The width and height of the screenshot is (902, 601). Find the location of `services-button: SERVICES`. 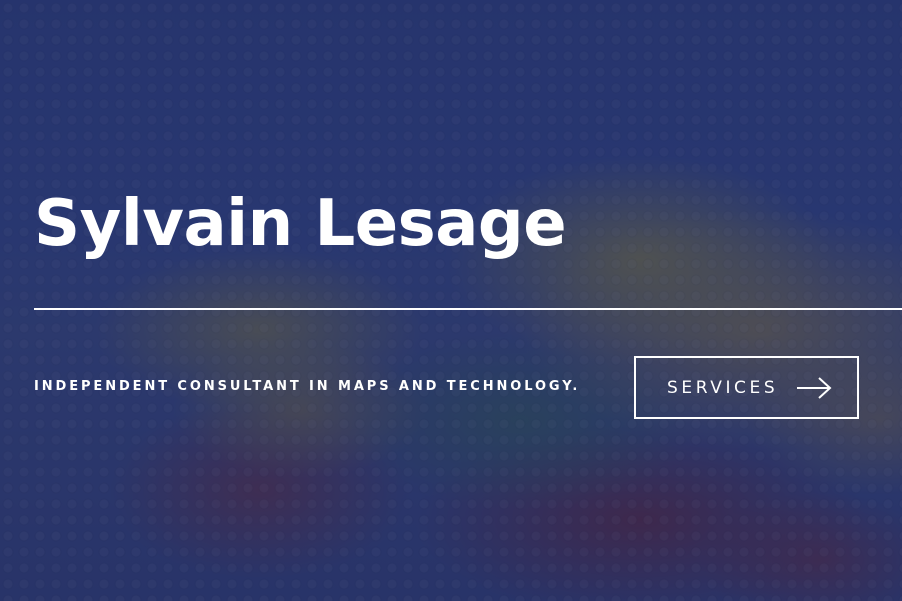

services-button: SERVICES is located at coordinates (746, 387).